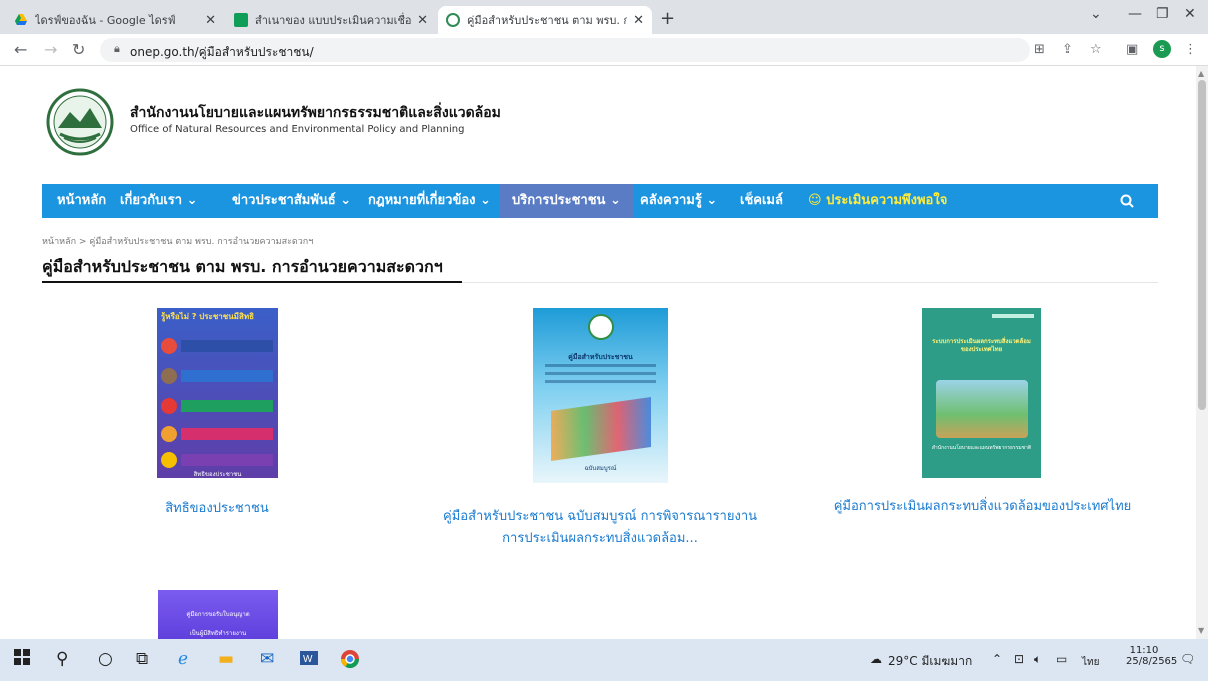  I want to click on page-scrollbar: ▲ ▼, so click(1202, 352).